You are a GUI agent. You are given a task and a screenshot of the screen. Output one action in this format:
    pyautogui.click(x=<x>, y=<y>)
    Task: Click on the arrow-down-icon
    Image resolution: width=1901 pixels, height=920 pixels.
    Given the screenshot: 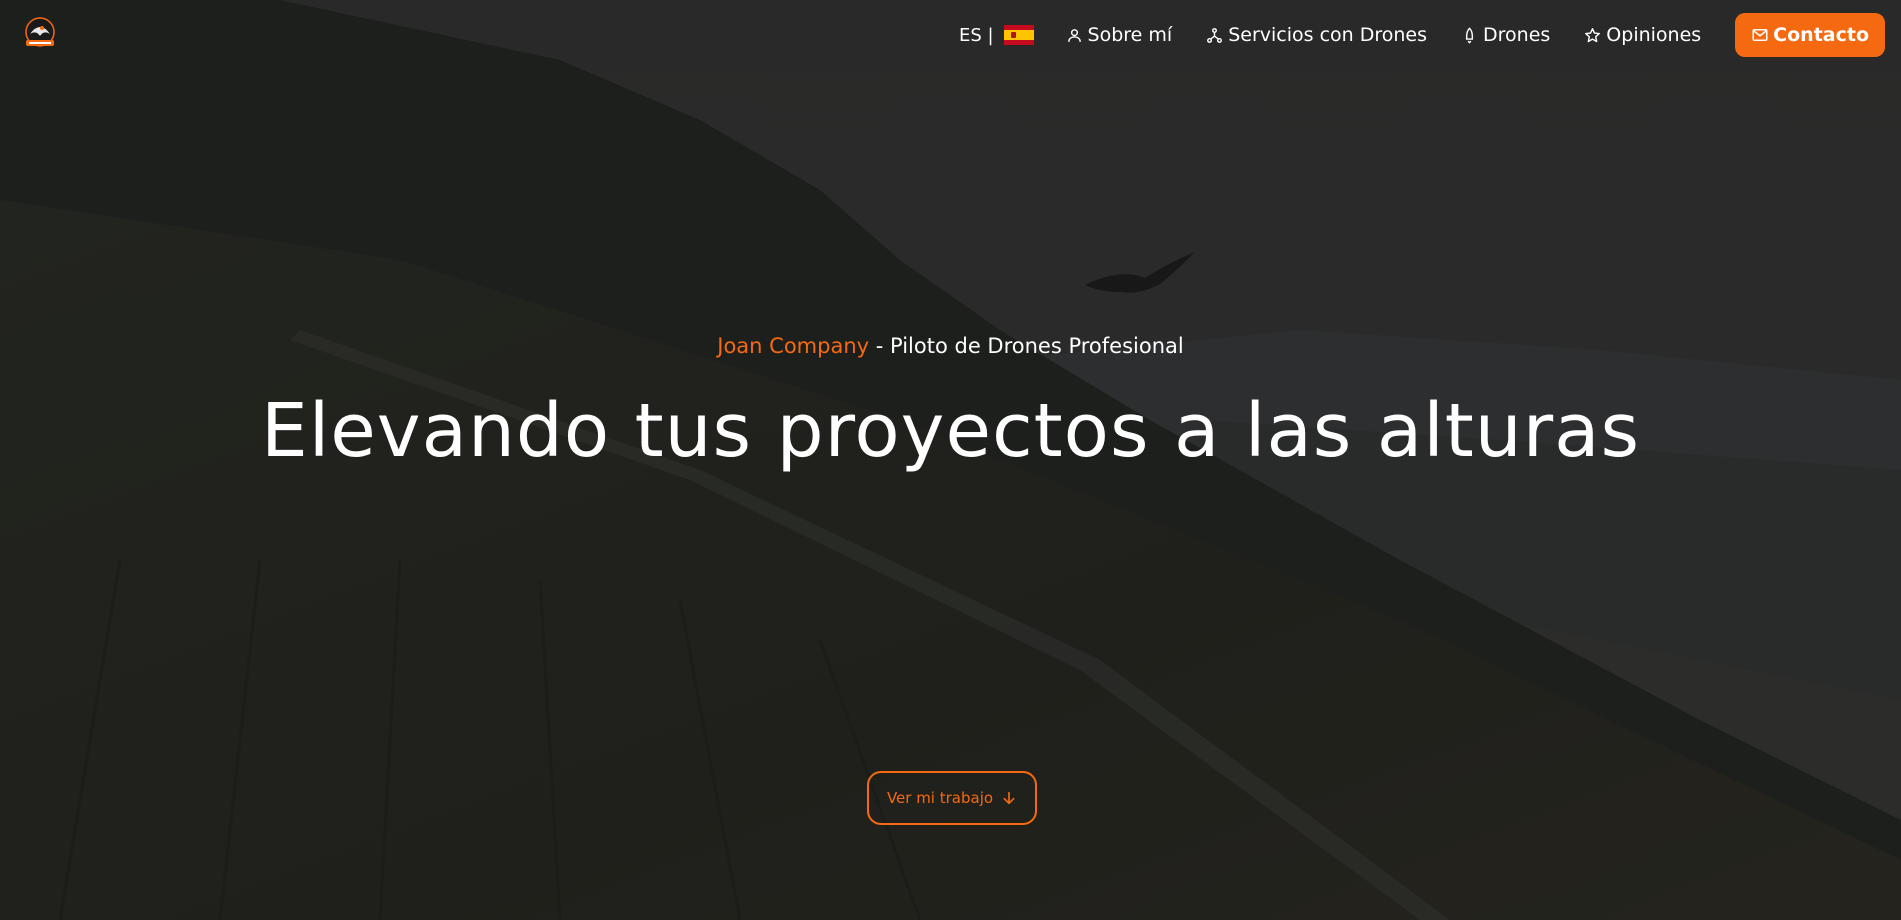 What is the action you would take?
    pyautogui.click(x=1009, y=798)
    